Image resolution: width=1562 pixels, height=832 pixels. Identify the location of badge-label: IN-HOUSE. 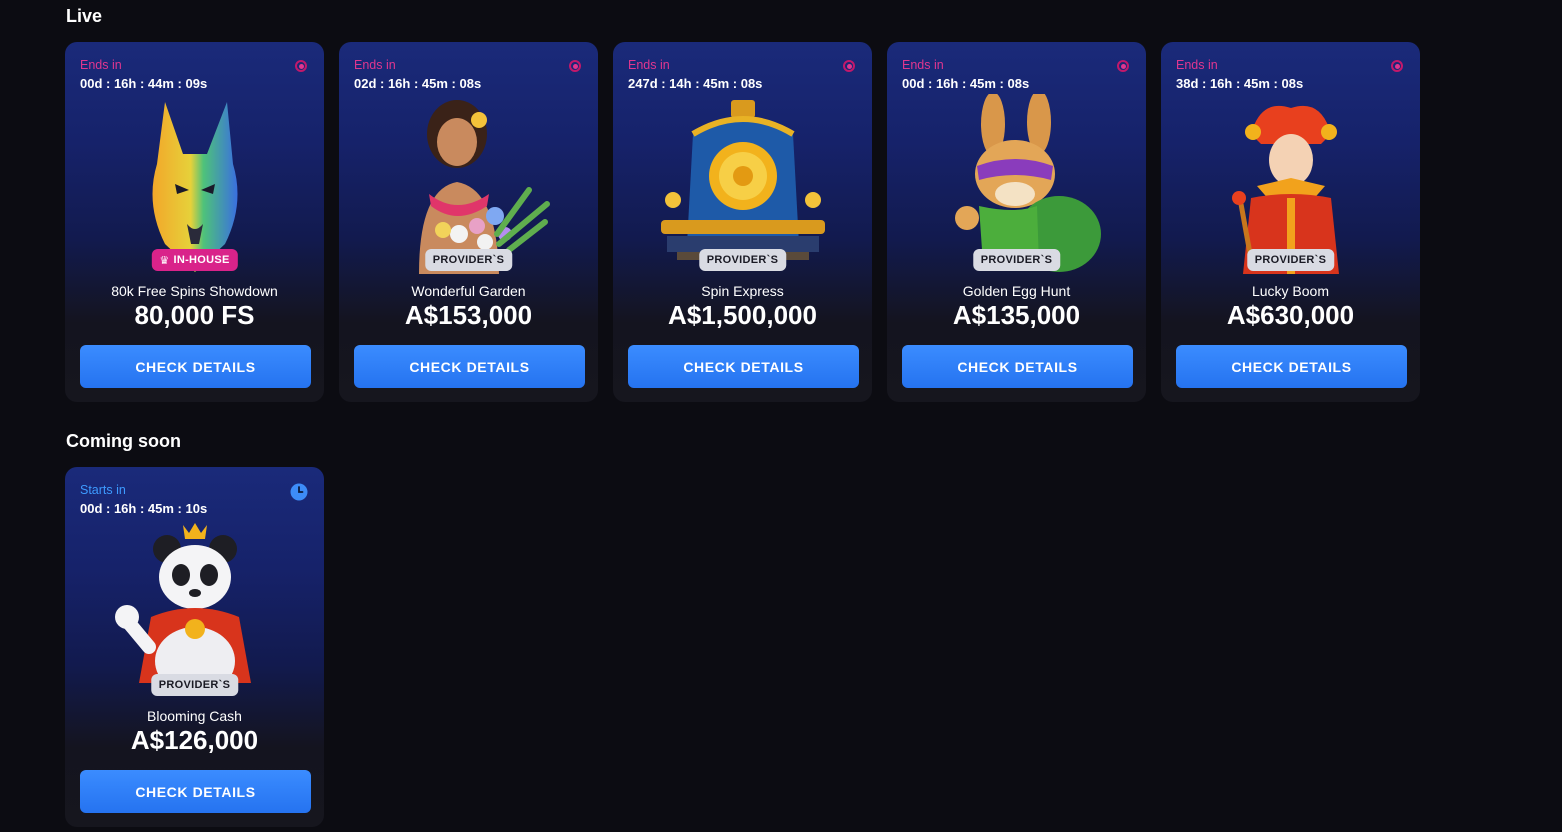
(201, 260).